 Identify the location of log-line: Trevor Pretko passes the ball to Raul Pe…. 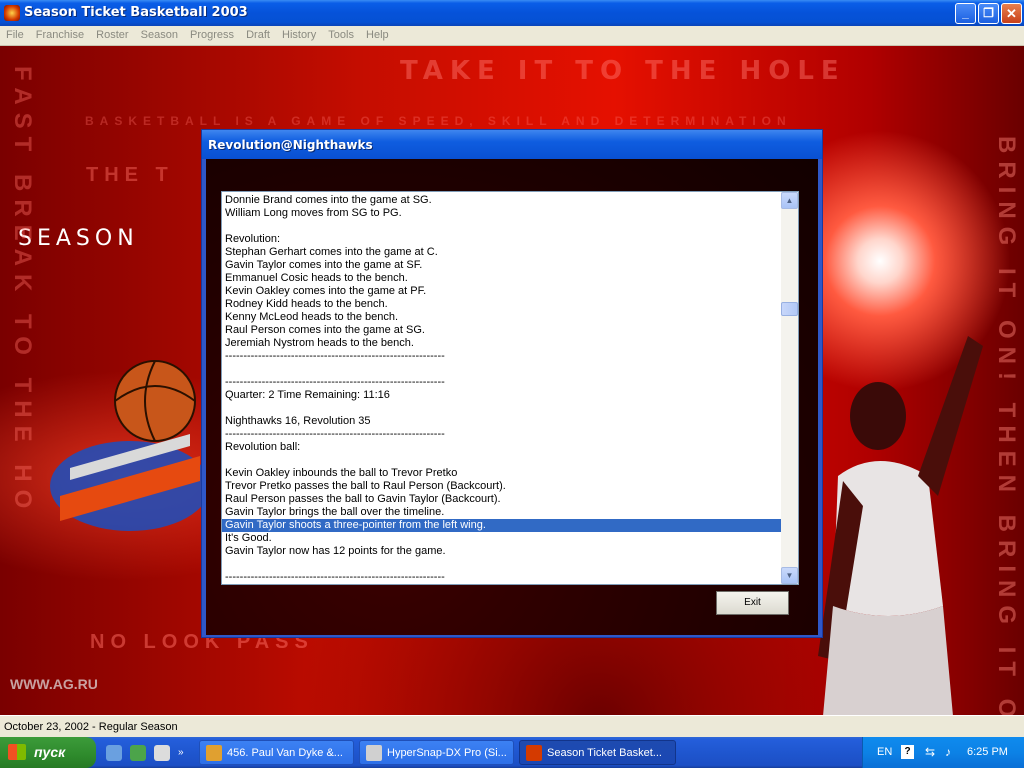
(501, 486).